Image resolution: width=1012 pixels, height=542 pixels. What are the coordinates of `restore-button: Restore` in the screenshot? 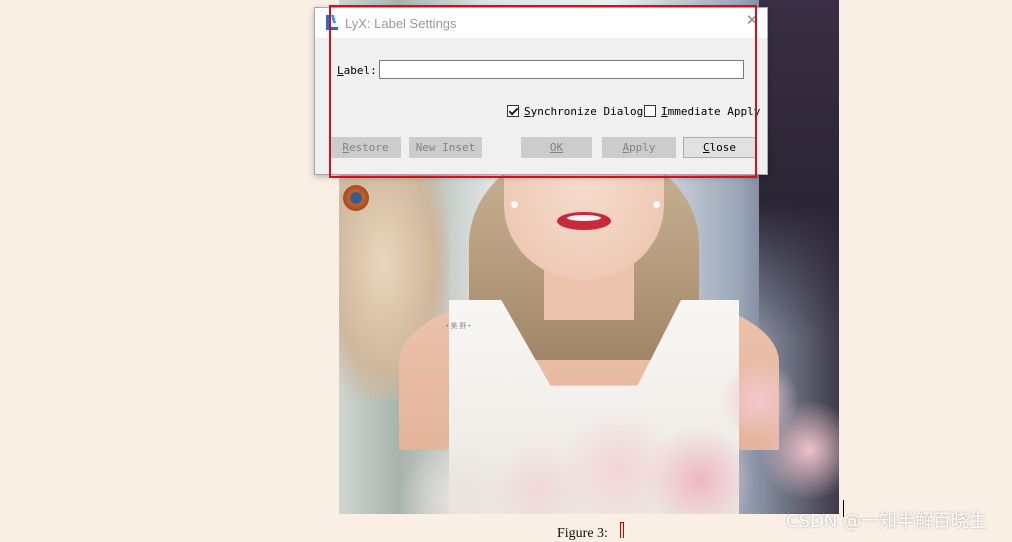 It's located at (365, 147).